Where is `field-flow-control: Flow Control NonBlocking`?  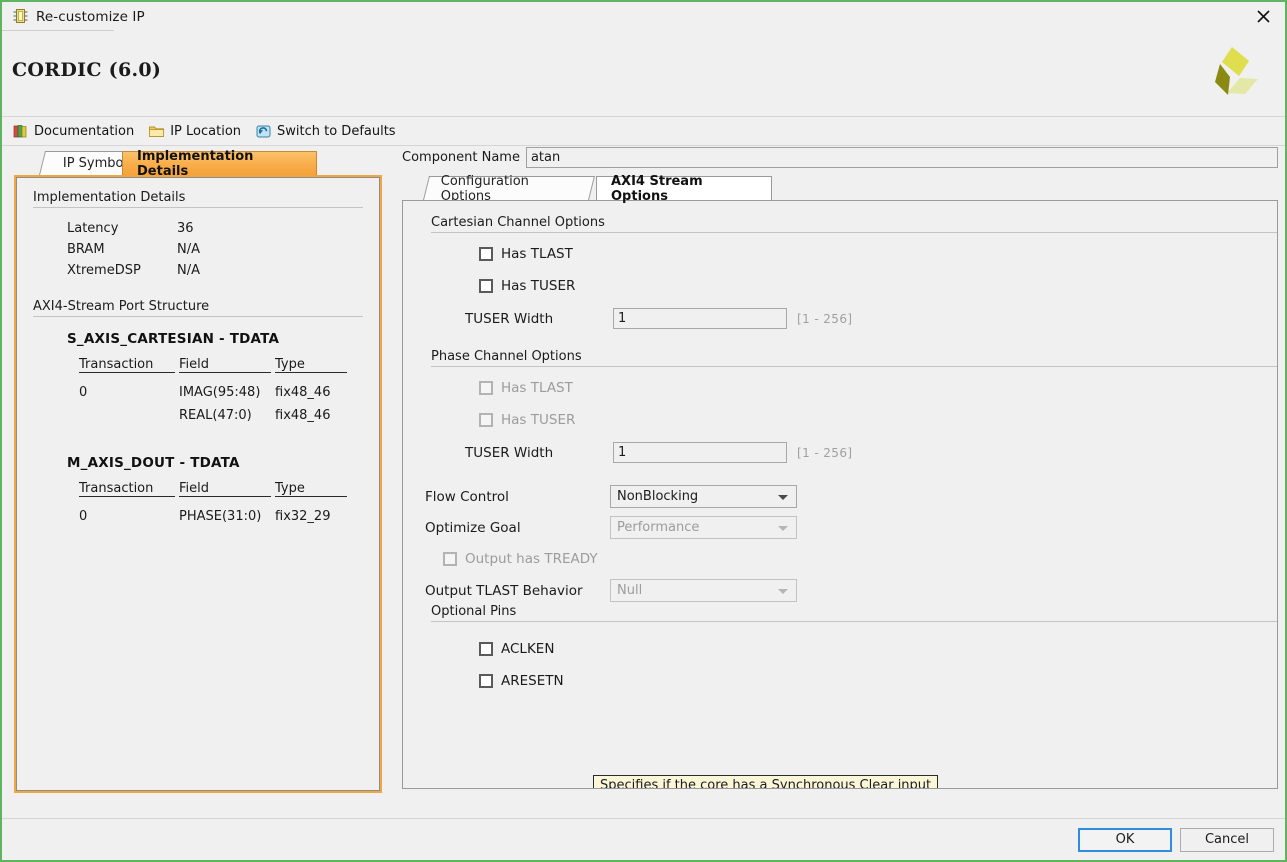
field-flow-control: Flow Control NonBlocking is located at coordinates (844, 496).